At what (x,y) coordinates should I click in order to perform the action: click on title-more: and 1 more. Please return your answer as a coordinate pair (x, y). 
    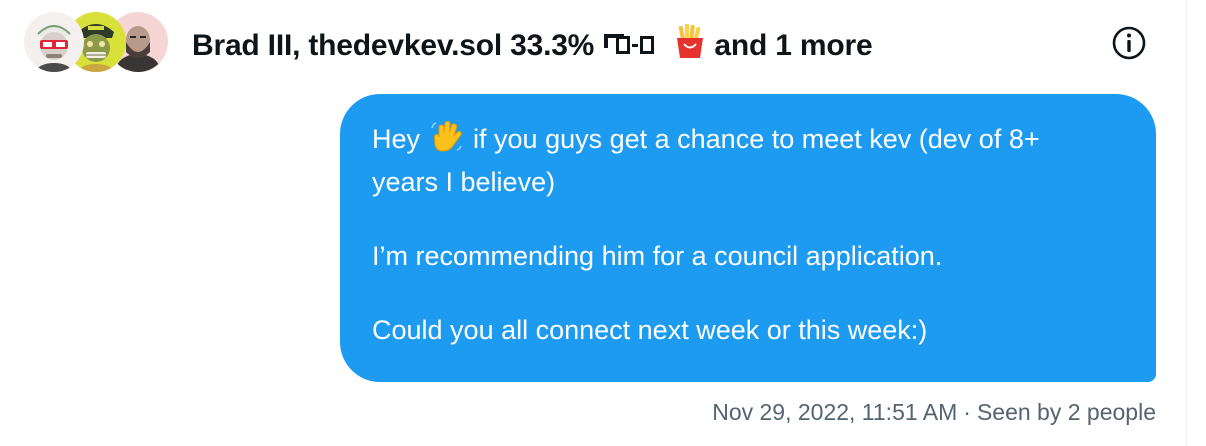
    Looking at the image, I should click on (789, 45).